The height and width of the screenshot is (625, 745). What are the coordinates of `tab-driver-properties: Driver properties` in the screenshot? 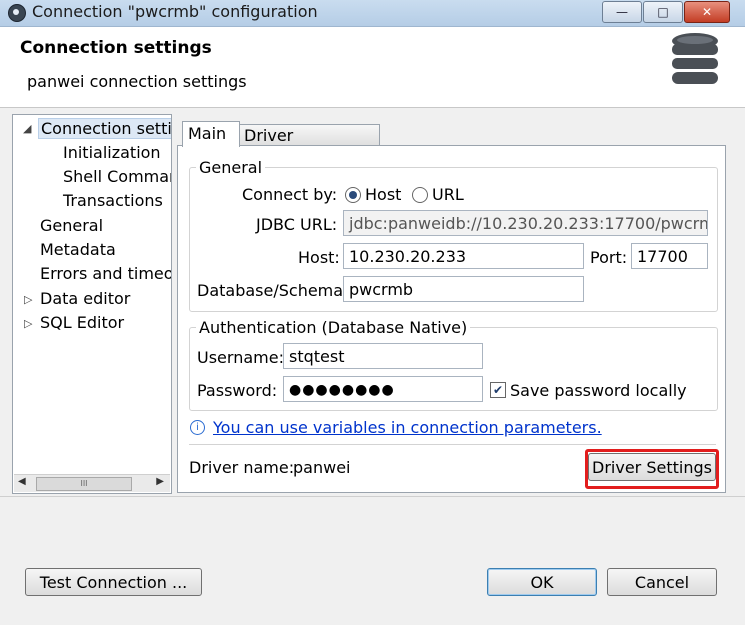 It's located at (309, 145).